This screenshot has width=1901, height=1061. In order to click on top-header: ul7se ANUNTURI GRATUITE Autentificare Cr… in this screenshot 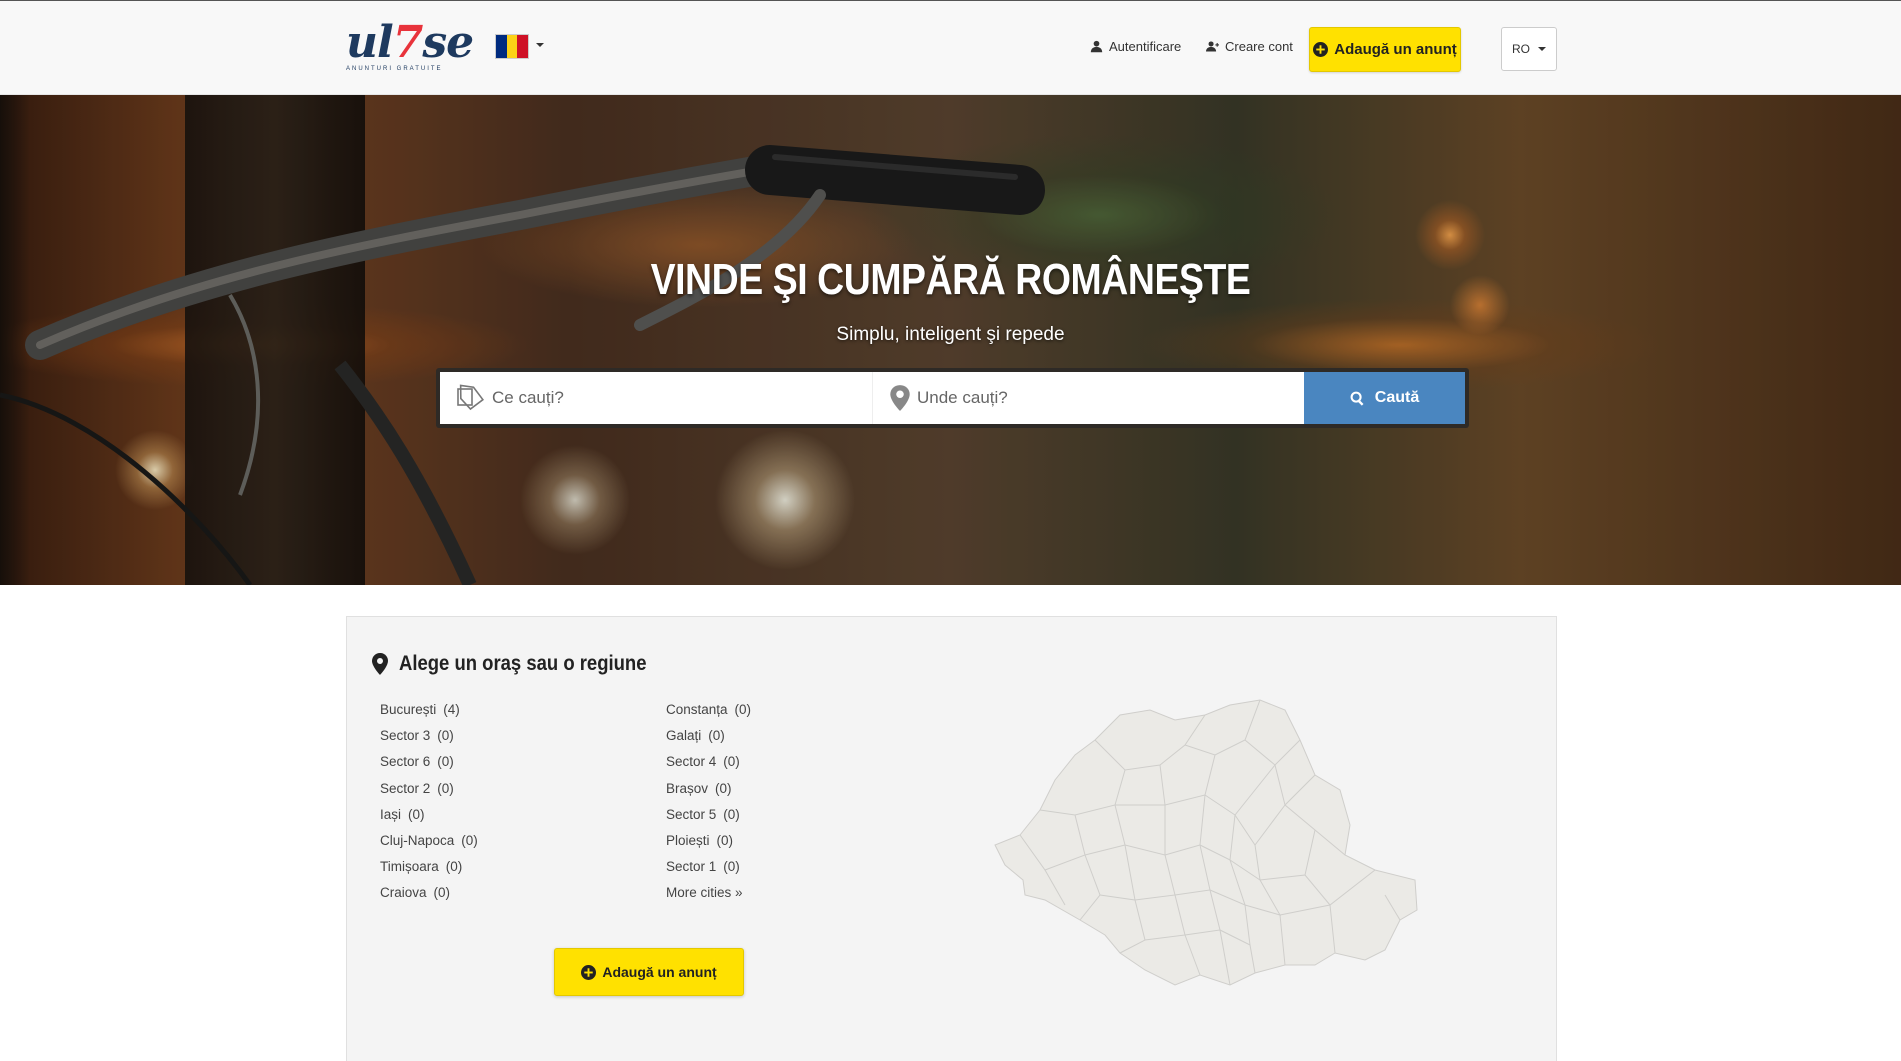, I will do `click(950, 47)`.